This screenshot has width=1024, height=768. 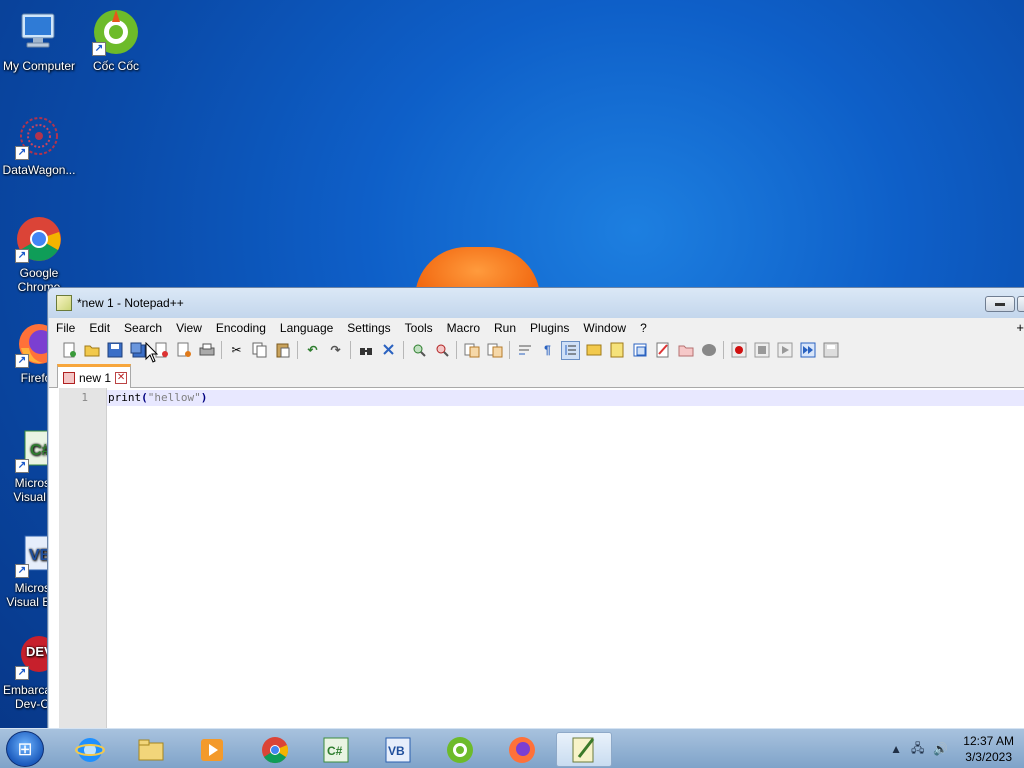 I want to click on taskbar-chrome, so click(x=275, y=749).